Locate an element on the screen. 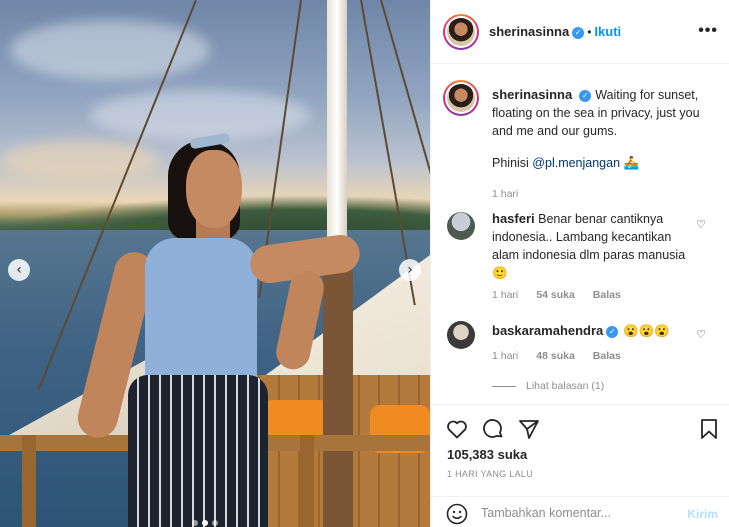 The image size is (729, 527). face is located at coordinates (214, 189).